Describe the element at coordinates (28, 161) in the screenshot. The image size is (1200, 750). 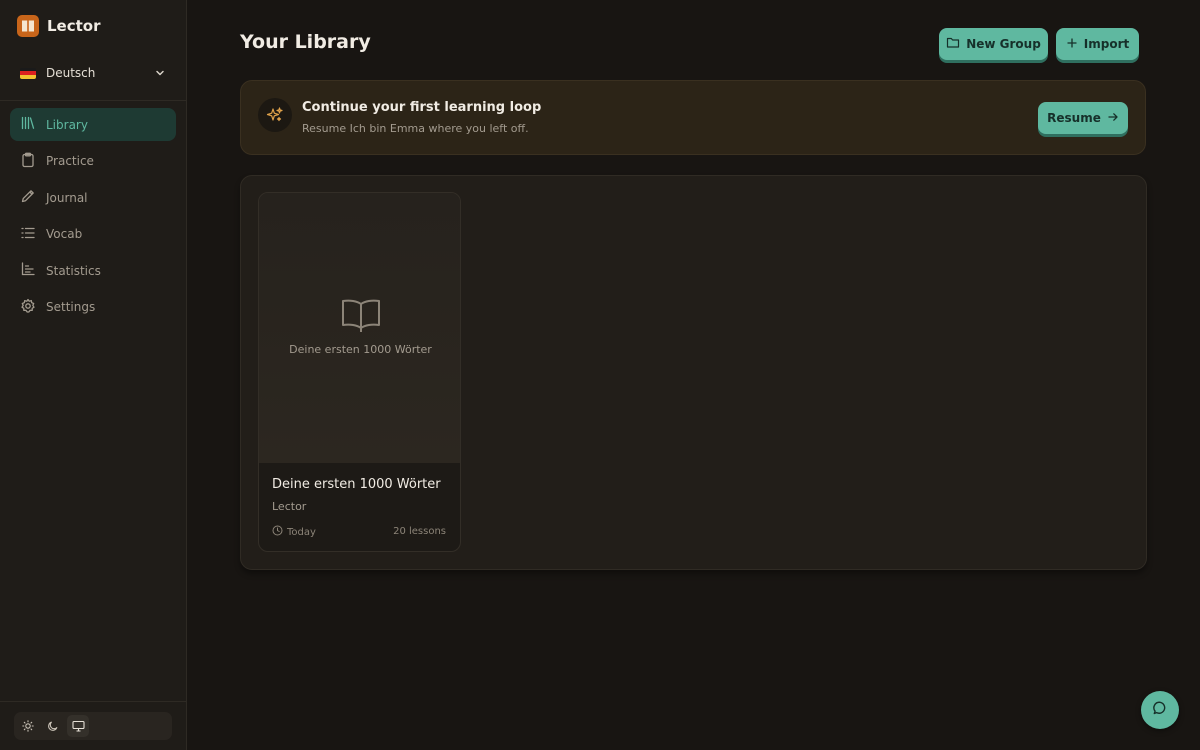
I see `clipboard-icon` at that location.